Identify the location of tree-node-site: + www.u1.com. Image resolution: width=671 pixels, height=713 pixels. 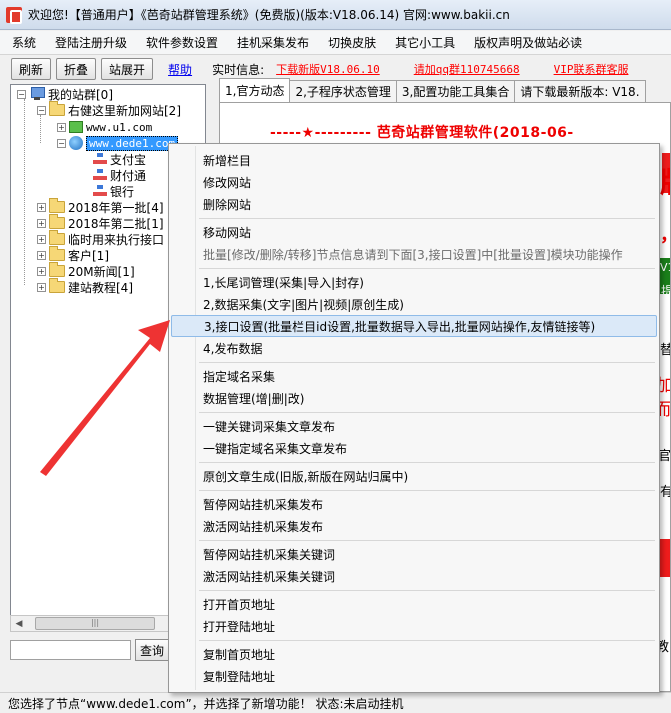
(104, 127).